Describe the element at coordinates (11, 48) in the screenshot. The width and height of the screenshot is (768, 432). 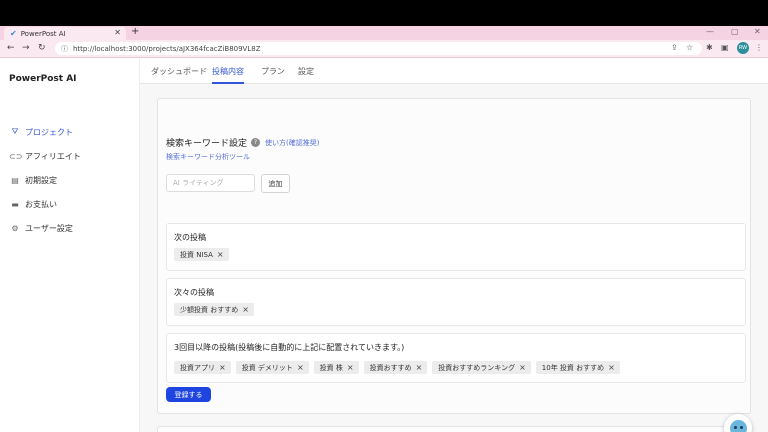
I see `back-icon: ←` at that location.